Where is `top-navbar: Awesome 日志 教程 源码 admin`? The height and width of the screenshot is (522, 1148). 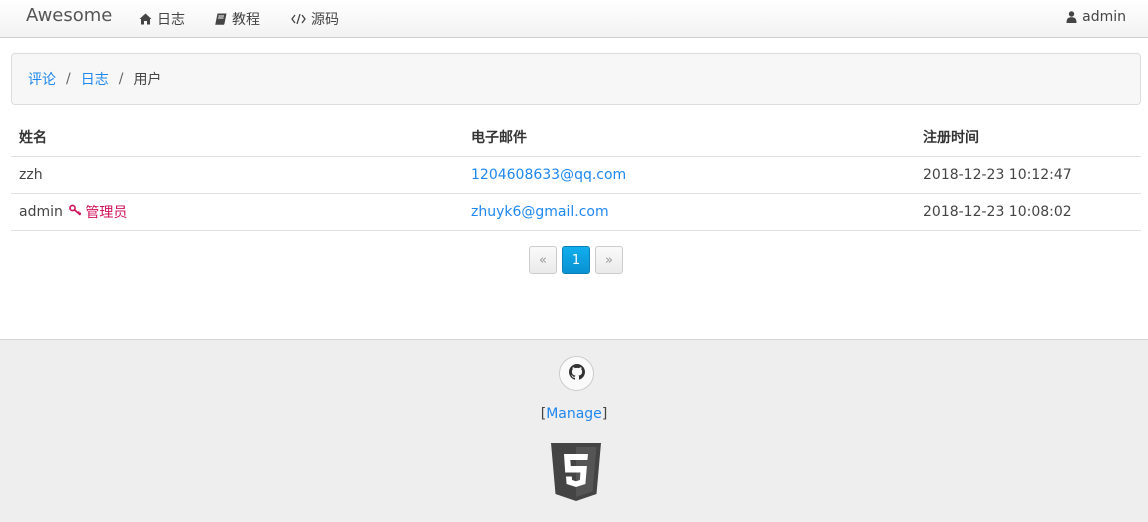 top-navbar: Awesome 日志 教程 源码 admin is located at coordinates (574, 19).